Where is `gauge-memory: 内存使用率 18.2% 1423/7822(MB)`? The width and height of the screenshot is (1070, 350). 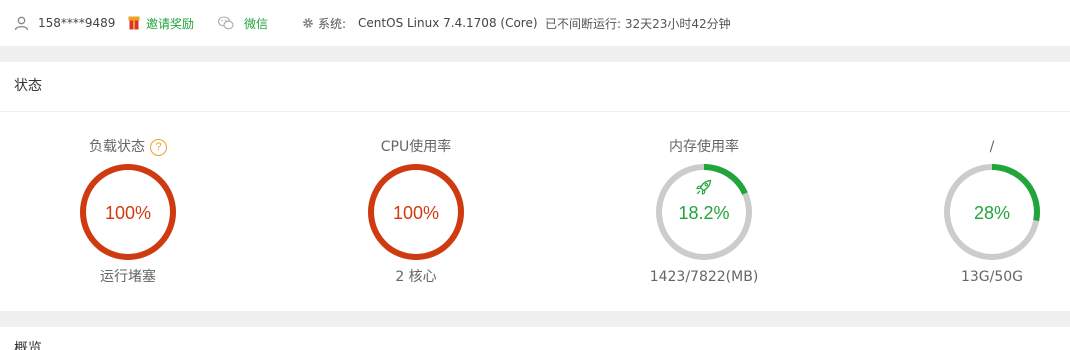
gauge-memory: 内存使用率 18.2% 1423/7822(MB) is located at coordinates (704, 214).